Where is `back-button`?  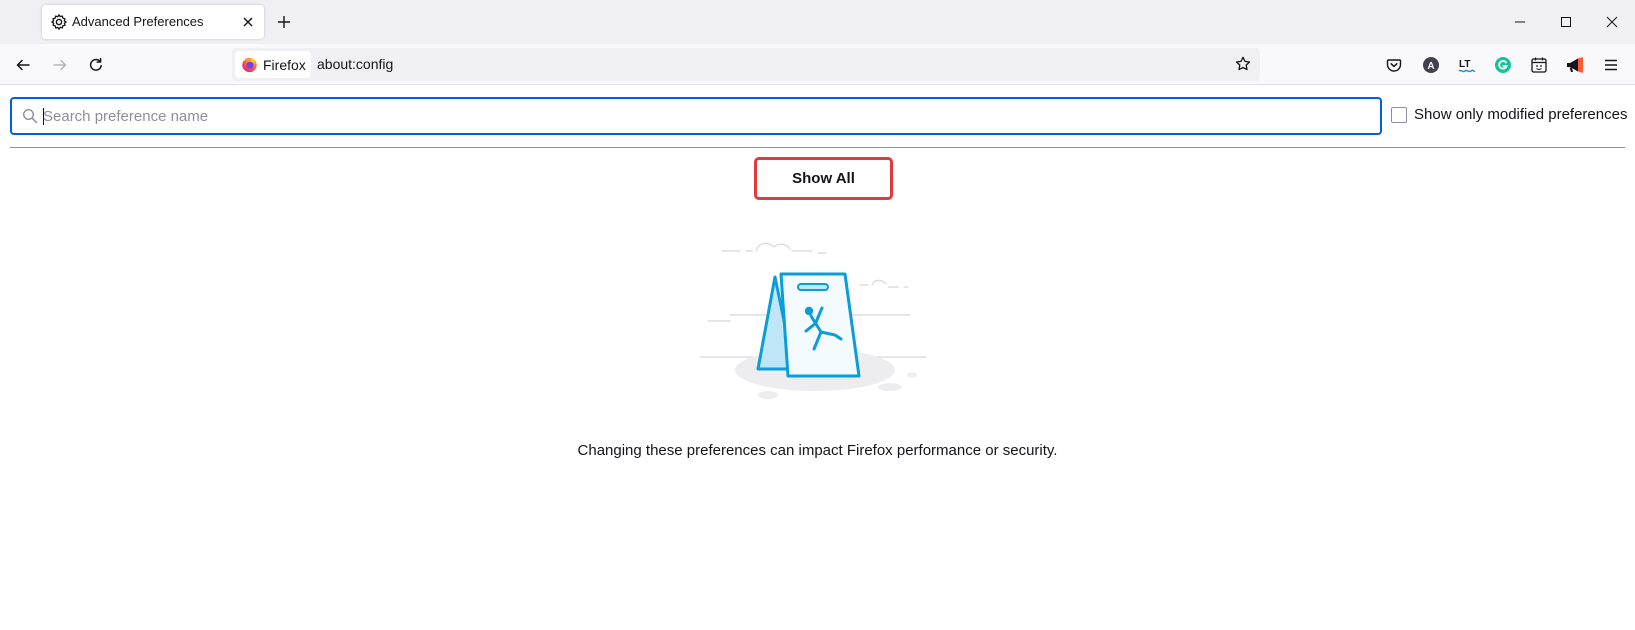
back-button is located at coordinates (23, 65).